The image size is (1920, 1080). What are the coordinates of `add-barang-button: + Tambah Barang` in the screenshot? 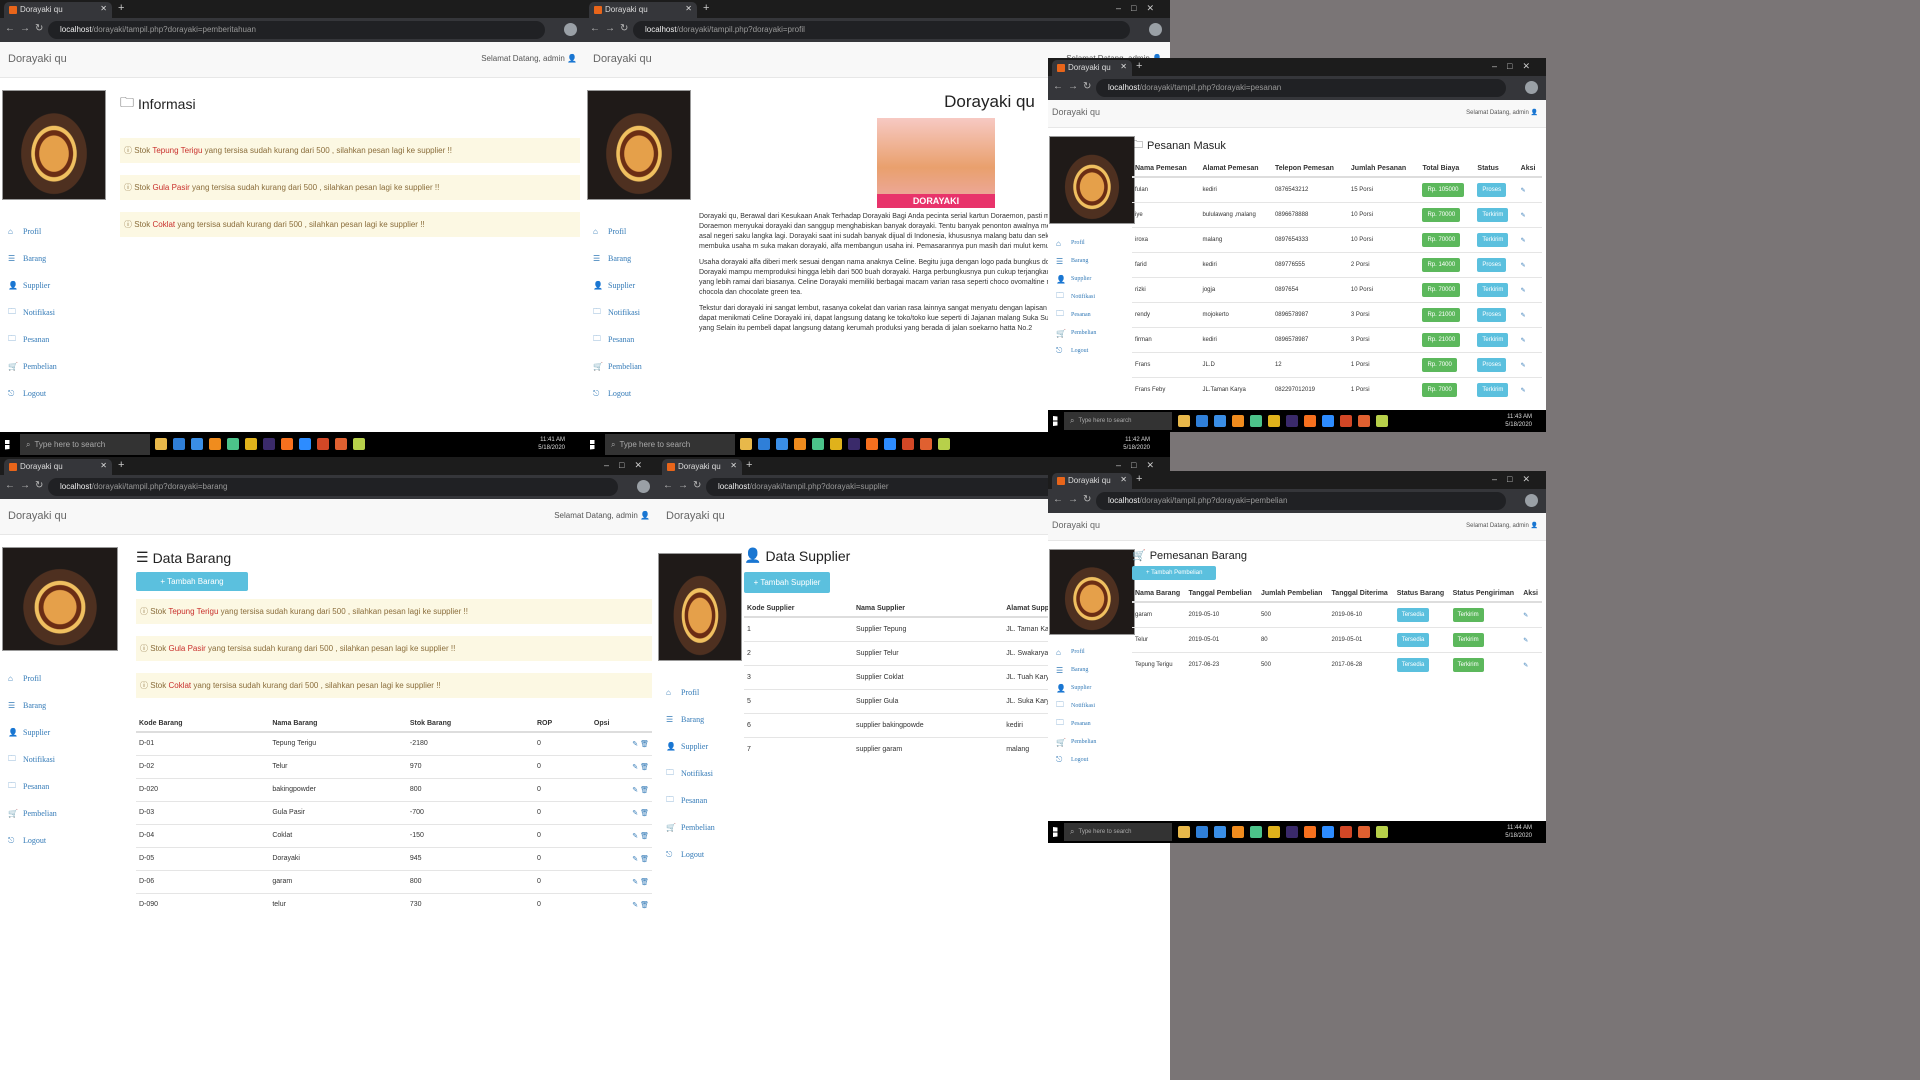 It's located at (192, 581).